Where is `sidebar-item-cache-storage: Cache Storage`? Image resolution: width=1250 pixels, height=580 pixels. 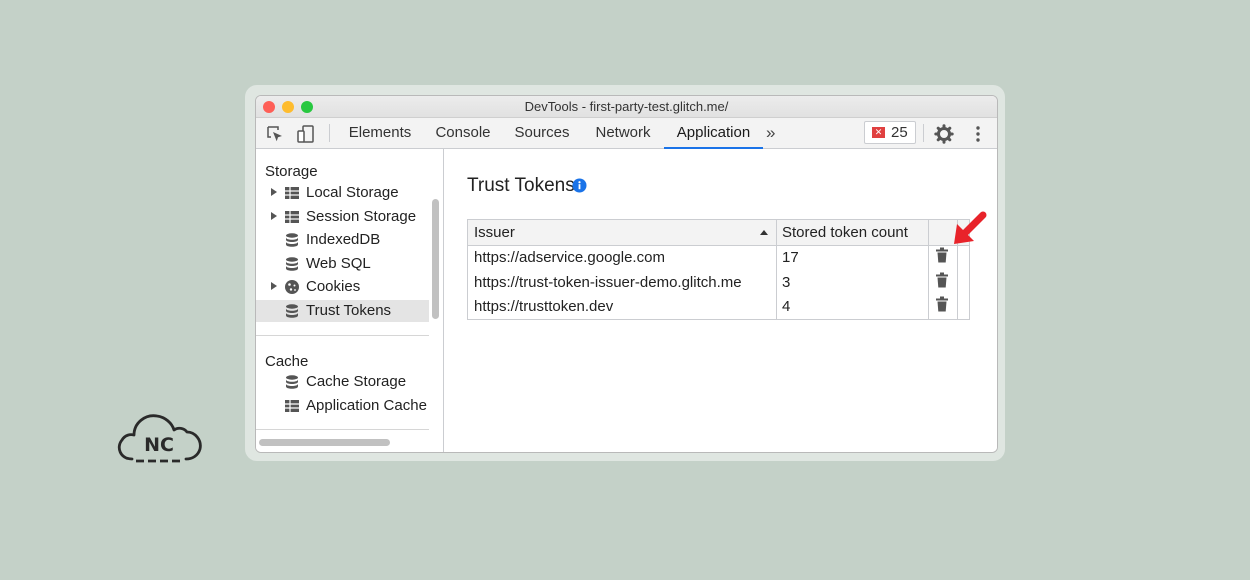 sidebar-item-cache-storage: Cache Storage is located at coordinates (342, 382).